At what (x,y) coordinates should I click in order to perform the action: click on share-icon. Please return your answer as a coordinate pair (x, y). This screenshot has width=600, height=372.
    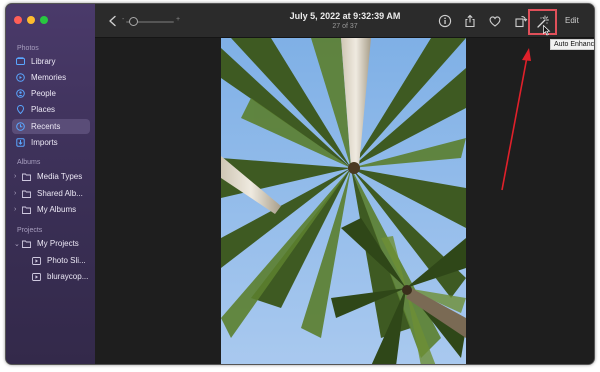
    Looking at the image, I should click on (470, 21).